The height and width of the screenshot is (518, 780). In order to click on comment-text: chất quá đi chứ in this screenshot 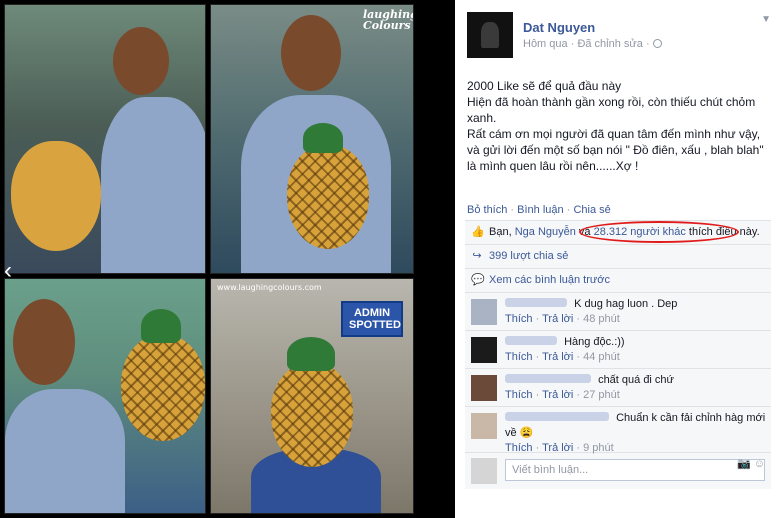, I will do `click(636, 380)`.